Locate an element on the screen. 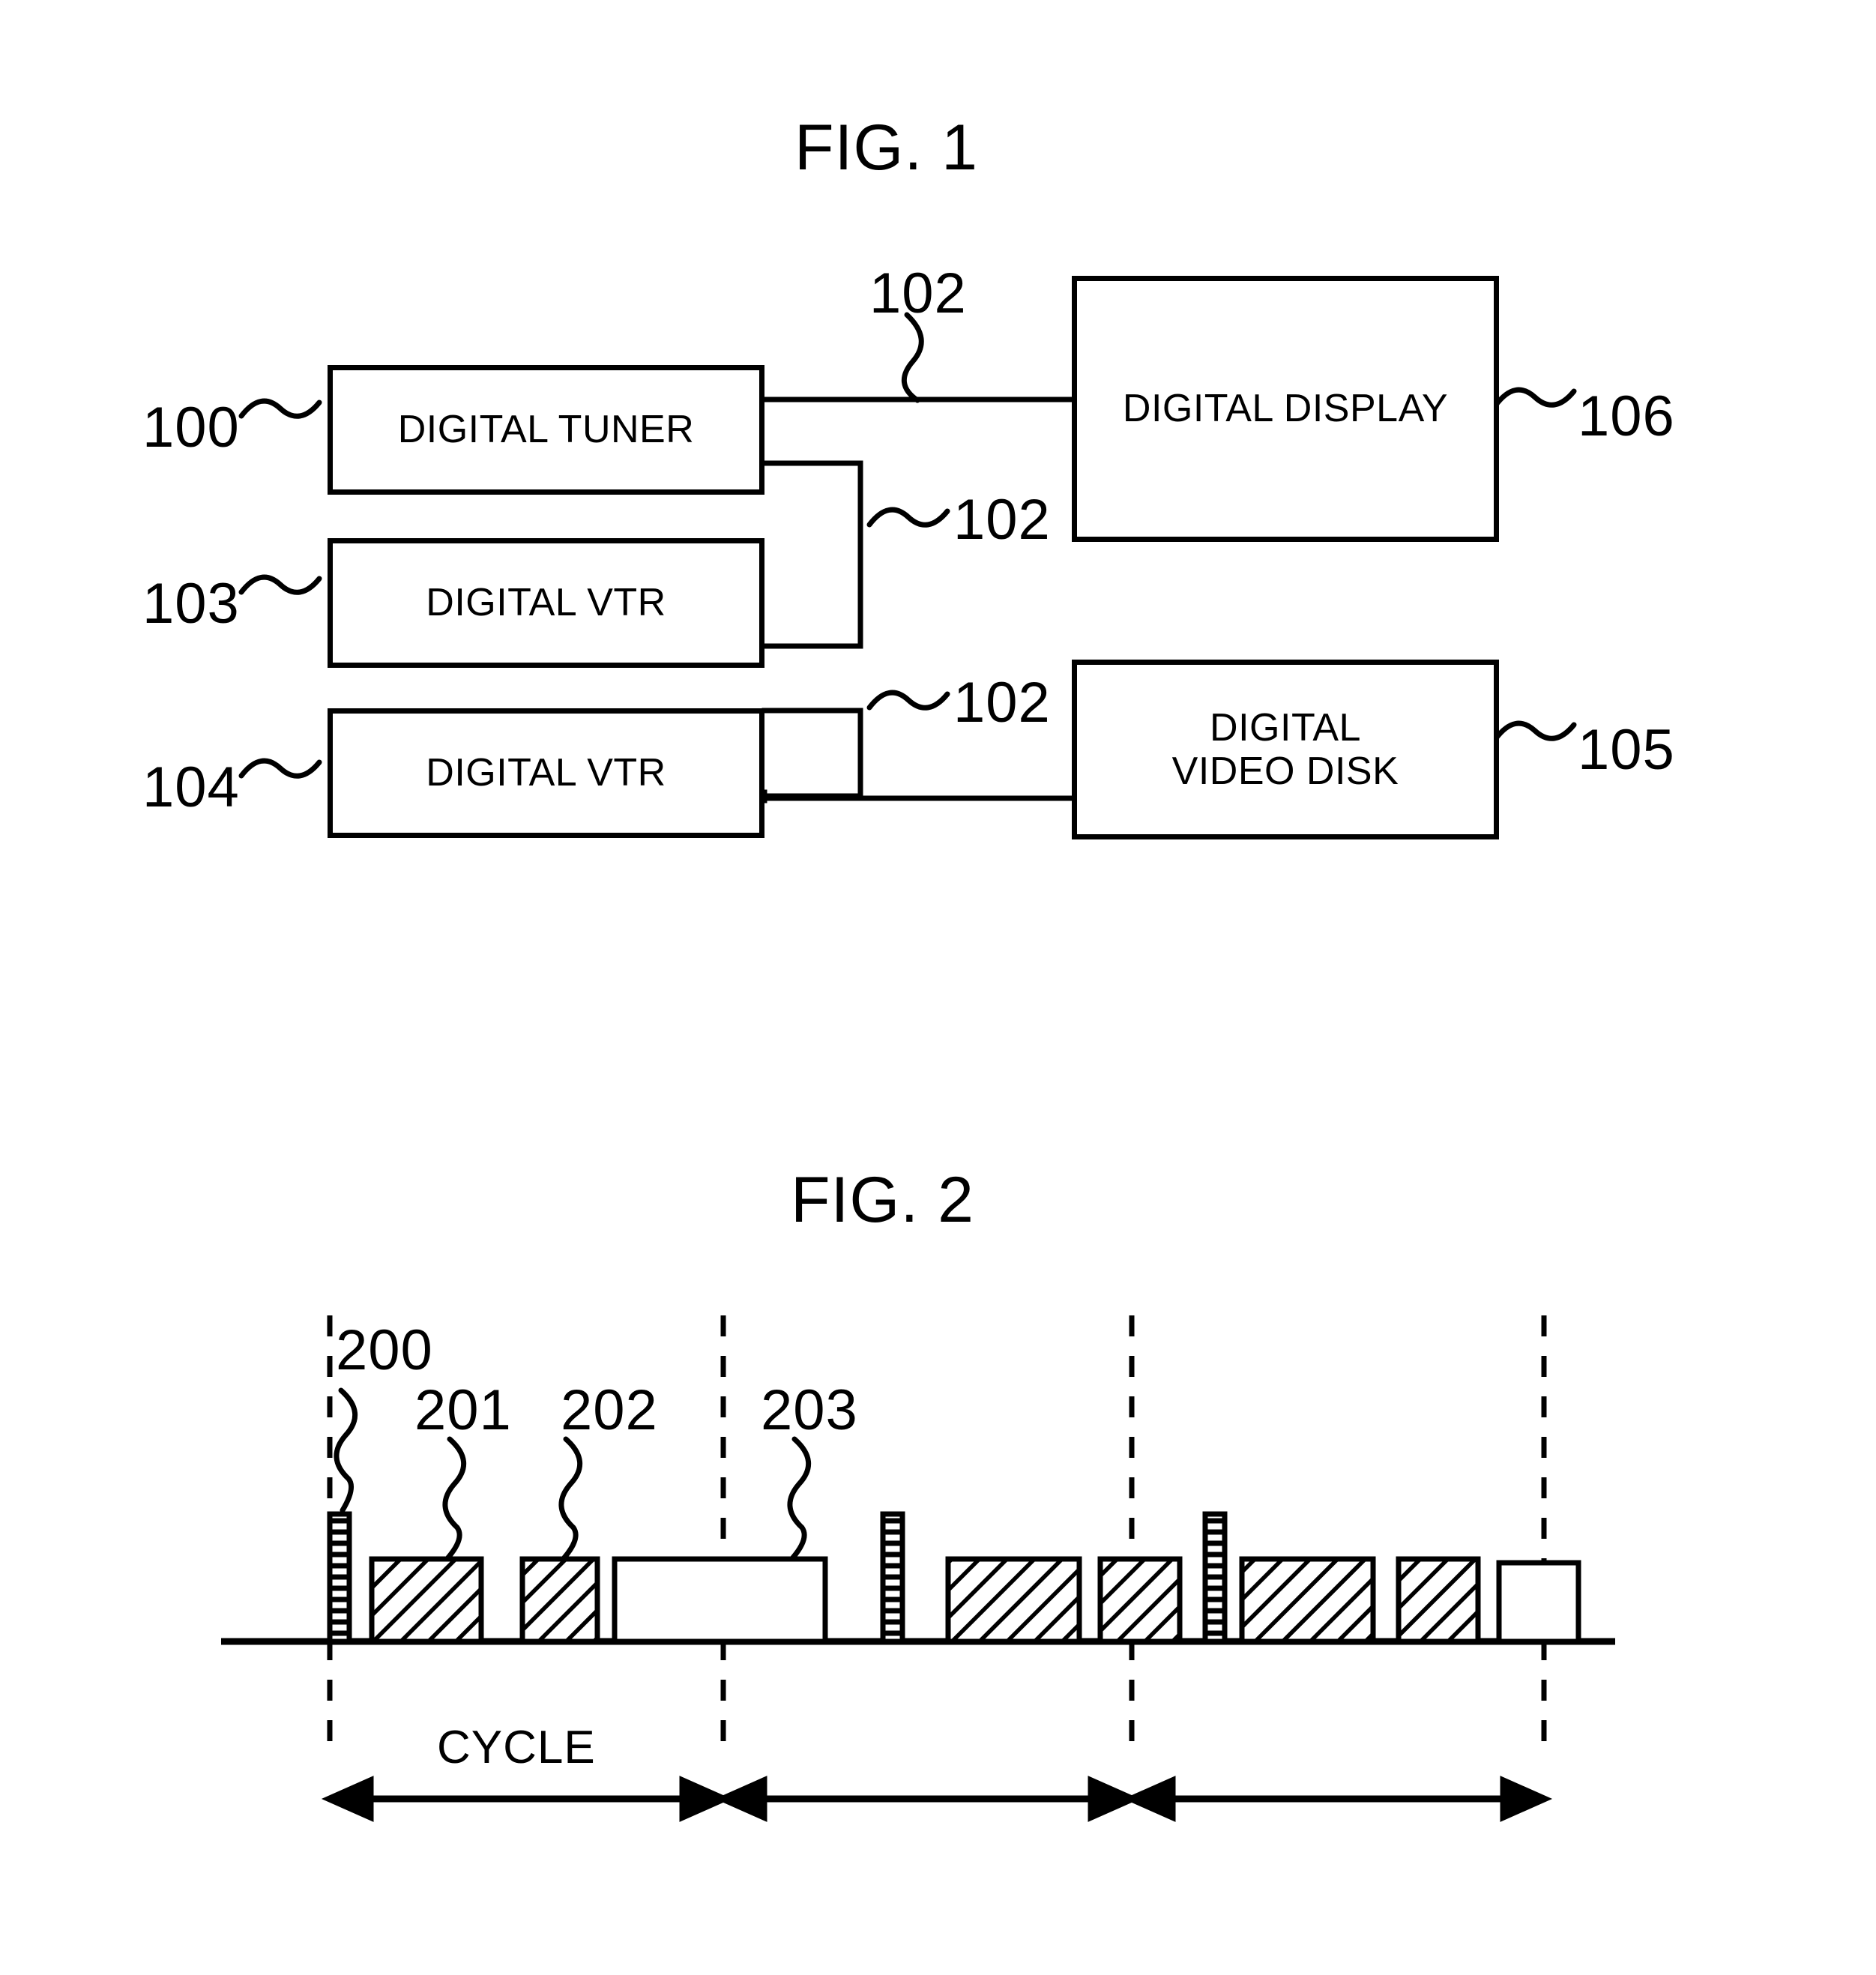  bus-loop-vtr1-to-vtr2 is located at coordinates (812, 753).